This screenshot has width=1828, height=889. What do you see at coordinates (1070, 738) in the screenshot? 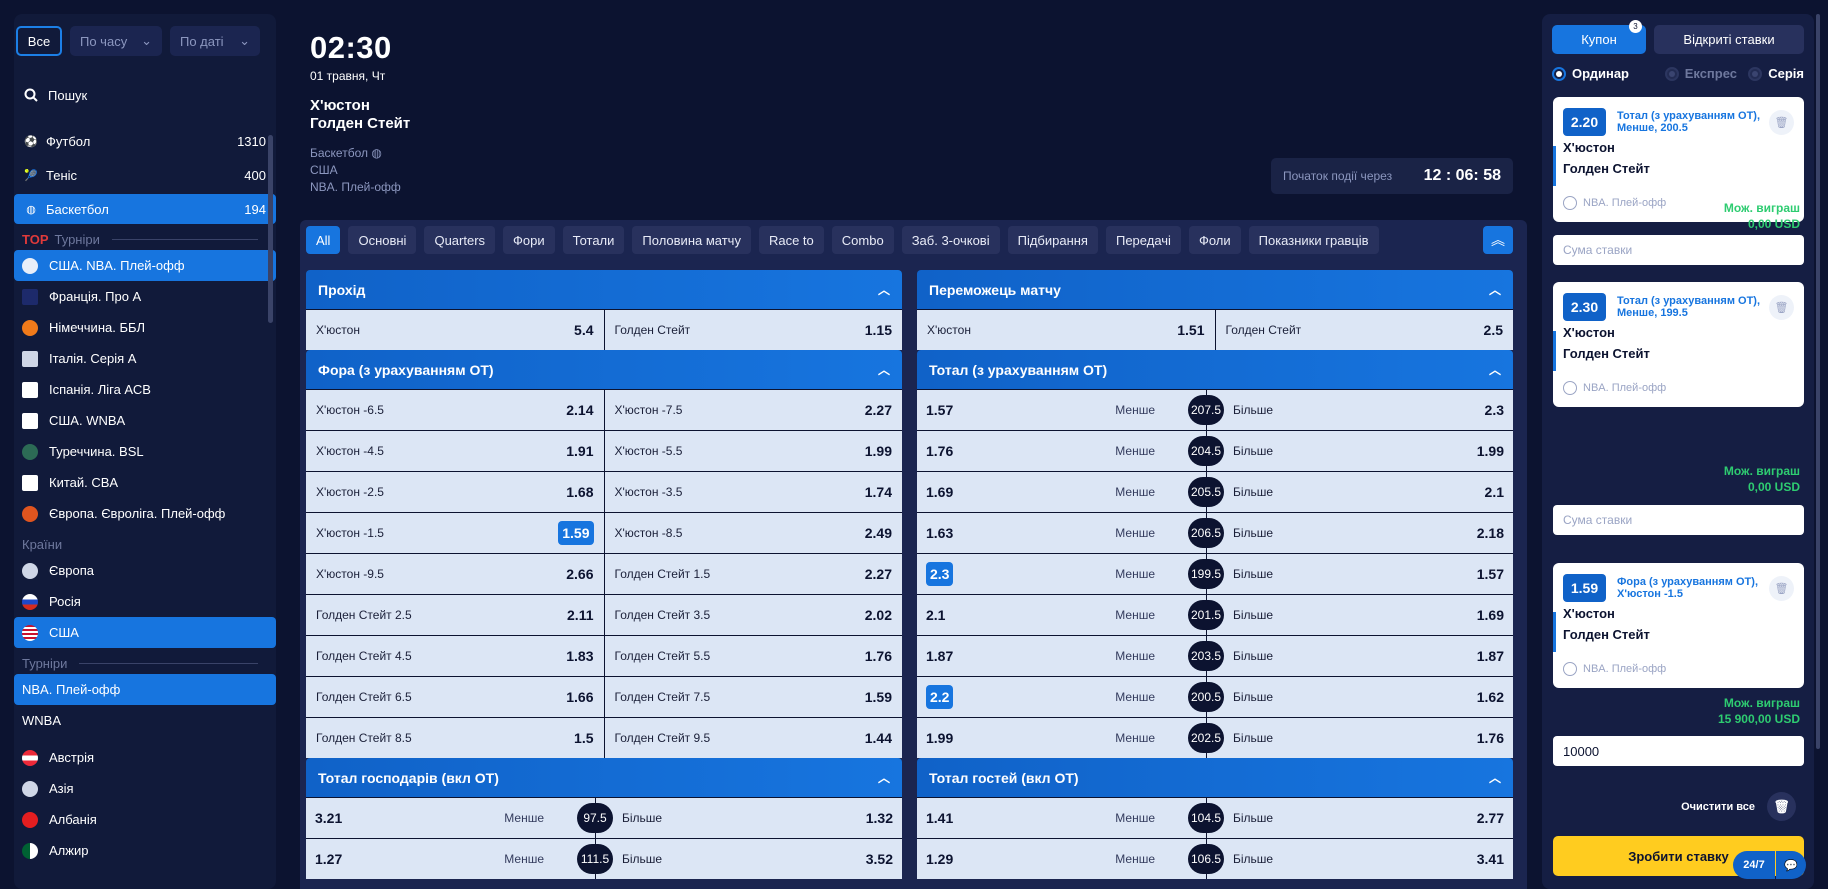
I see `odds-cell-under: 1.99 Менше 202.5` at bounding box center [1070, 738].